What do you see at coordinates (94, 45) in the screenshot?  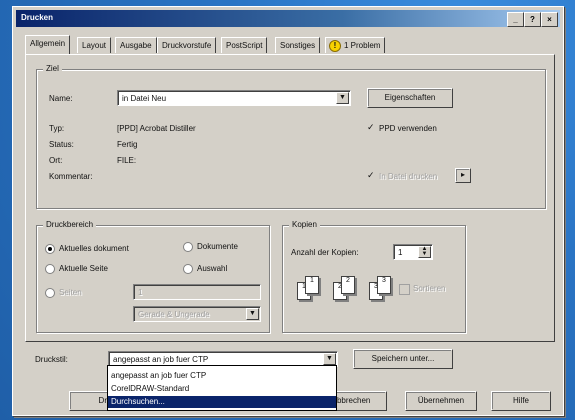 I see `tab-layout: Layout` at bounding box center [94, 45].